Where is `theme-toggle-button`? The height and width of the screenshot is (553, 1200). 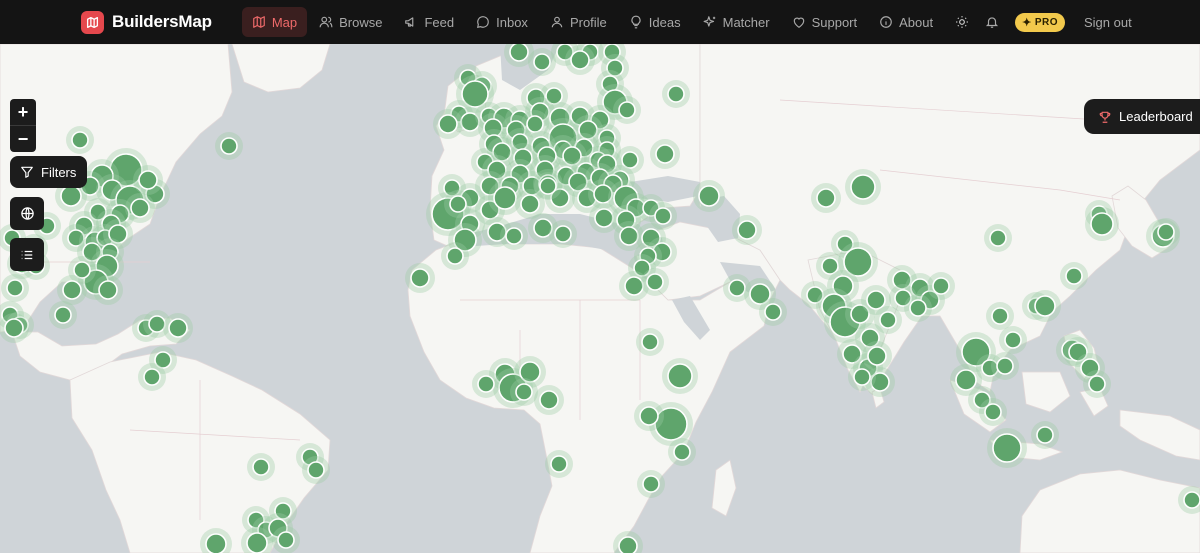
theme-toggle-button is located at coordinates (962, 22).